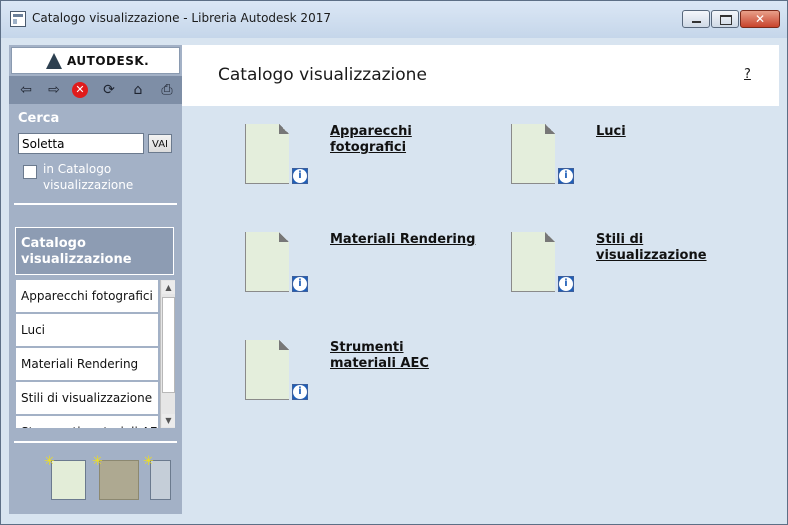  What do you see at coordinates (80, 90) in the screenshot?
I see `stop-icon: ✕` at bounding box center [80, 90].